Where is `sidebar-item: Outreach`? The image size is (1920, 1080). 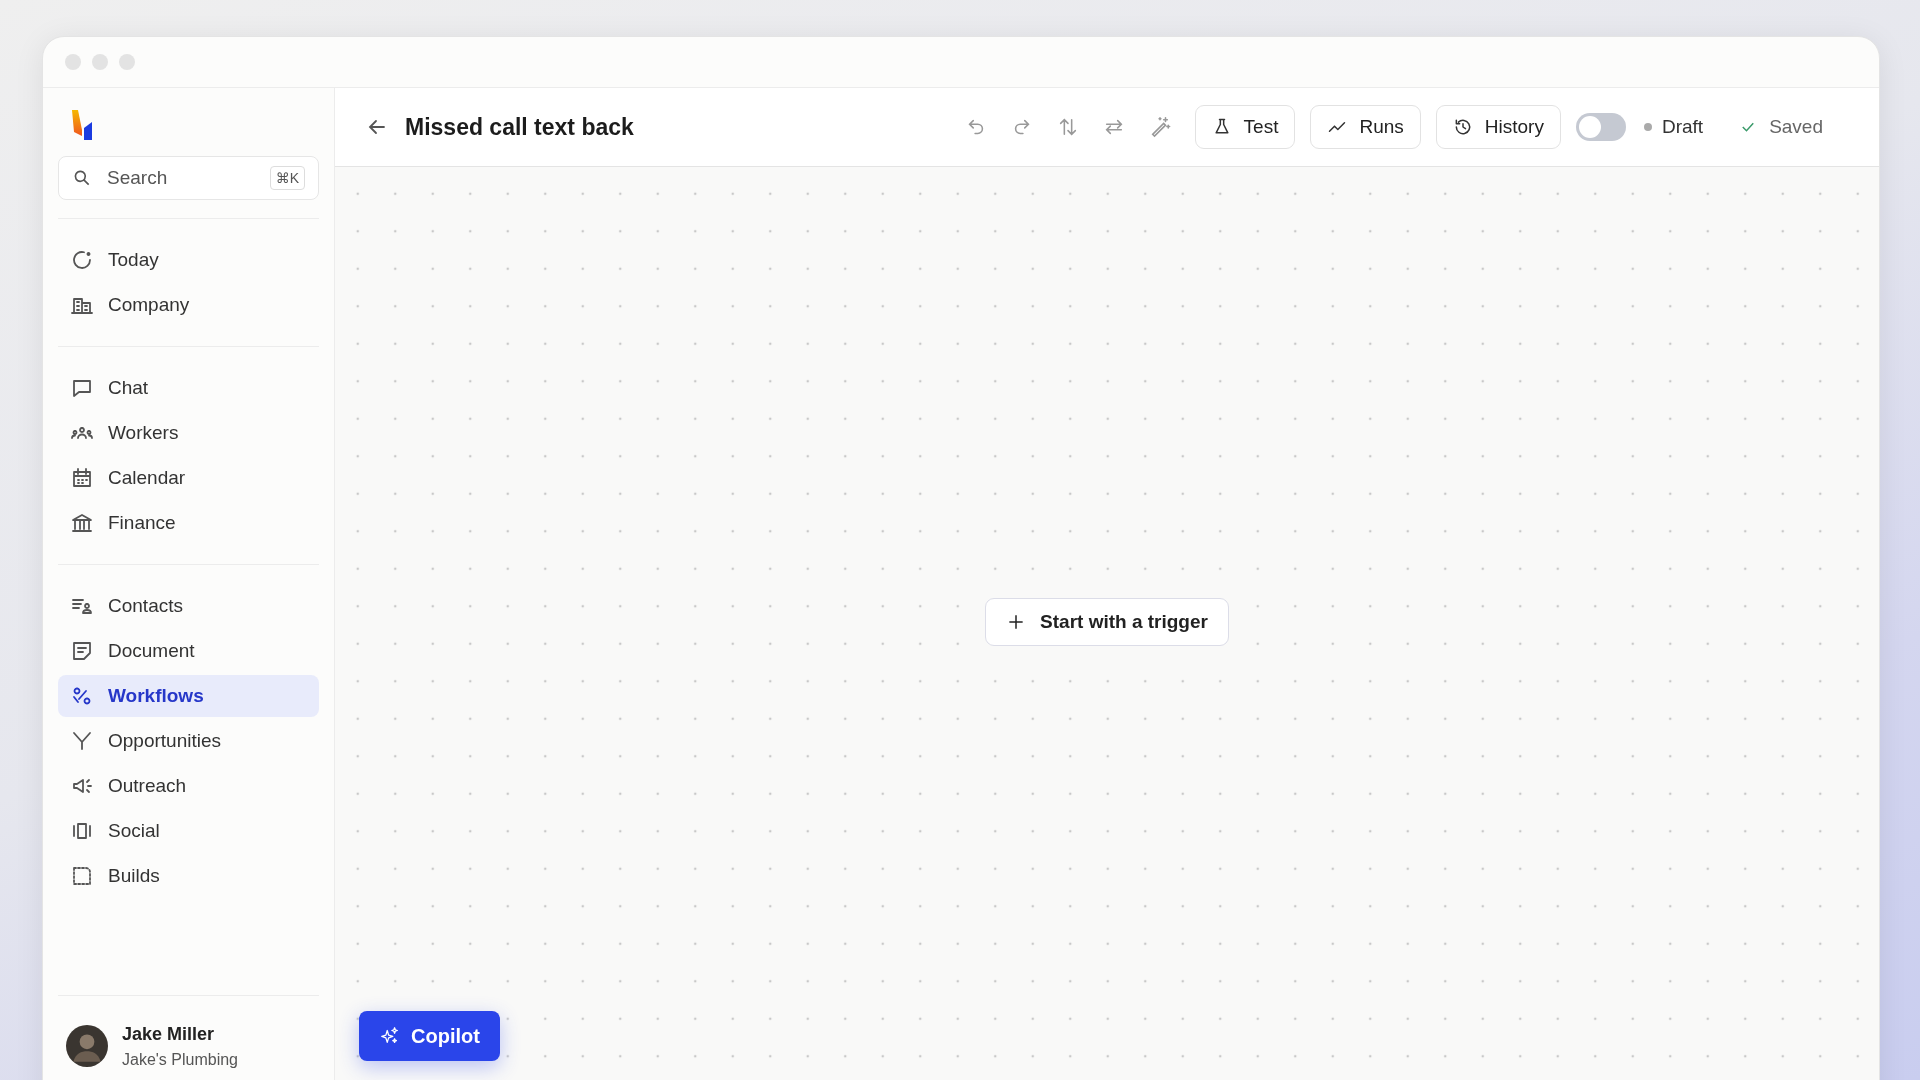
sidebar-item: Outreach is located at coordinates (188, 786).